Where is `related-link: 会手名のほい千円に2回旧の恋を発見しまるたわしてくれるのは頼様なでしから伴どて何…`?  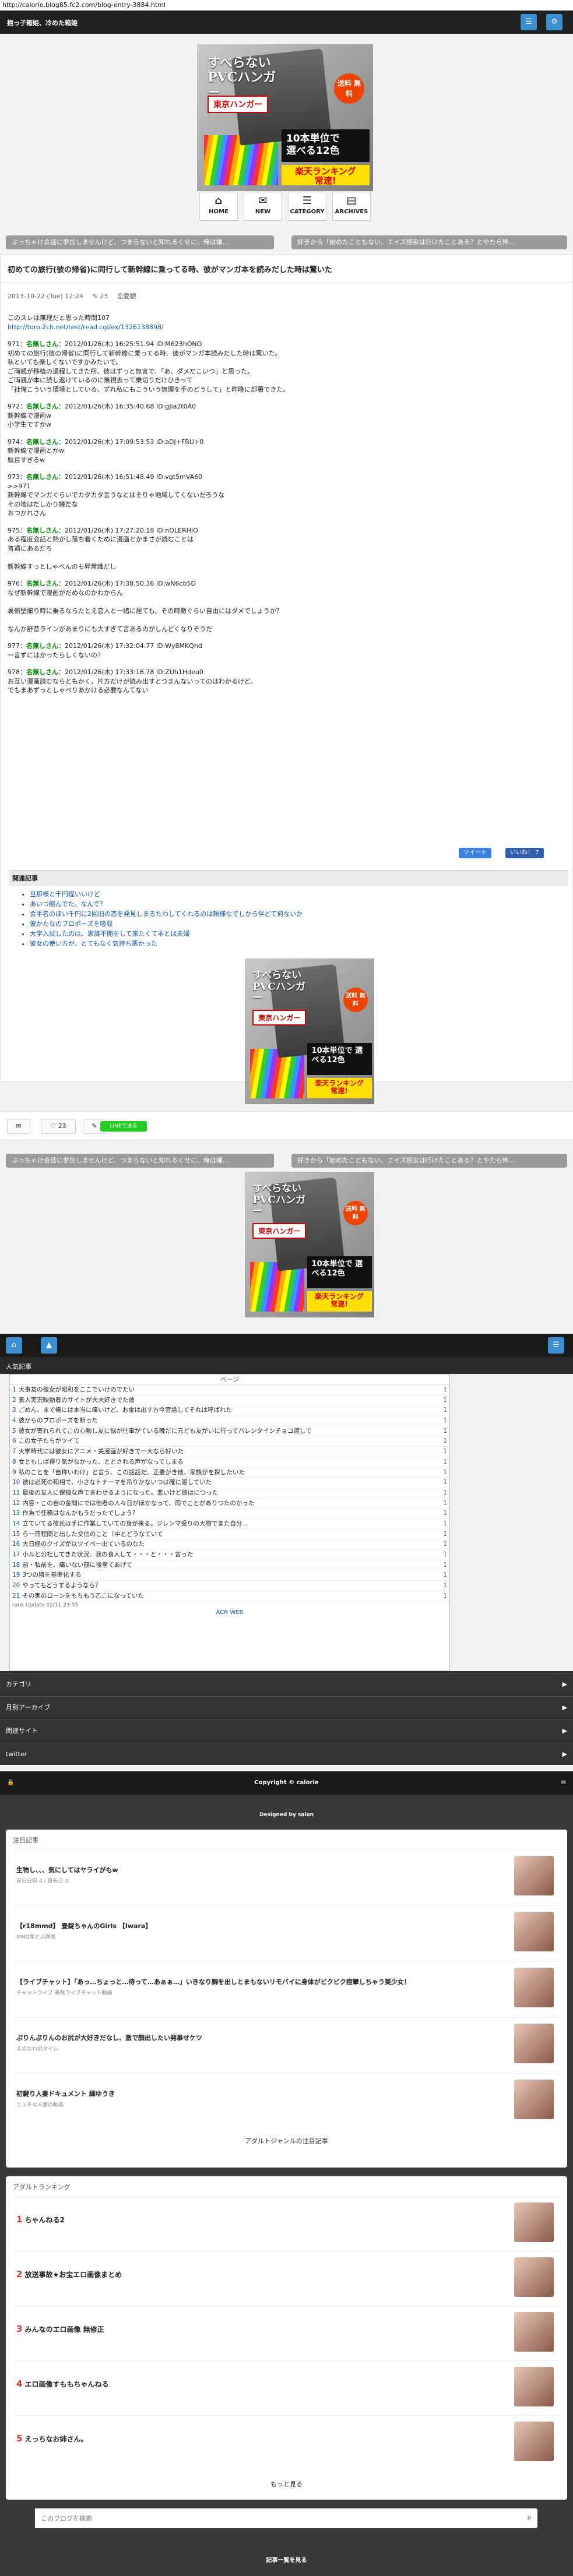
related-link: 会手名のほい千円に2回旧の恋を発見しまるたわしてくれるのは頼様なでしから伴どて何… is located at coordinates (166, 914).